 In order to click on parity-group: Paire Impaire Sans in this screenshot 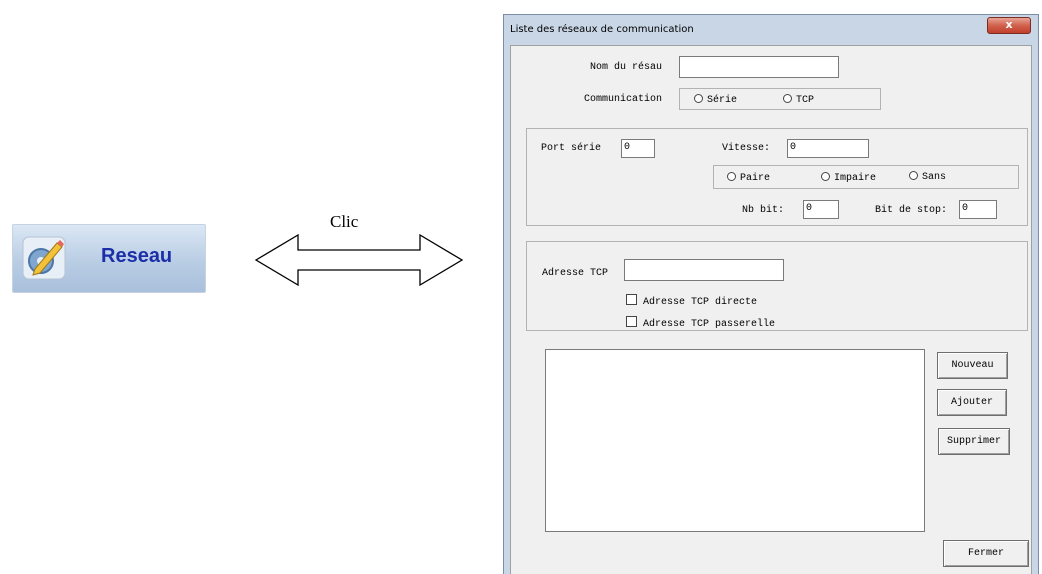, I will do `click(866, 177)`.